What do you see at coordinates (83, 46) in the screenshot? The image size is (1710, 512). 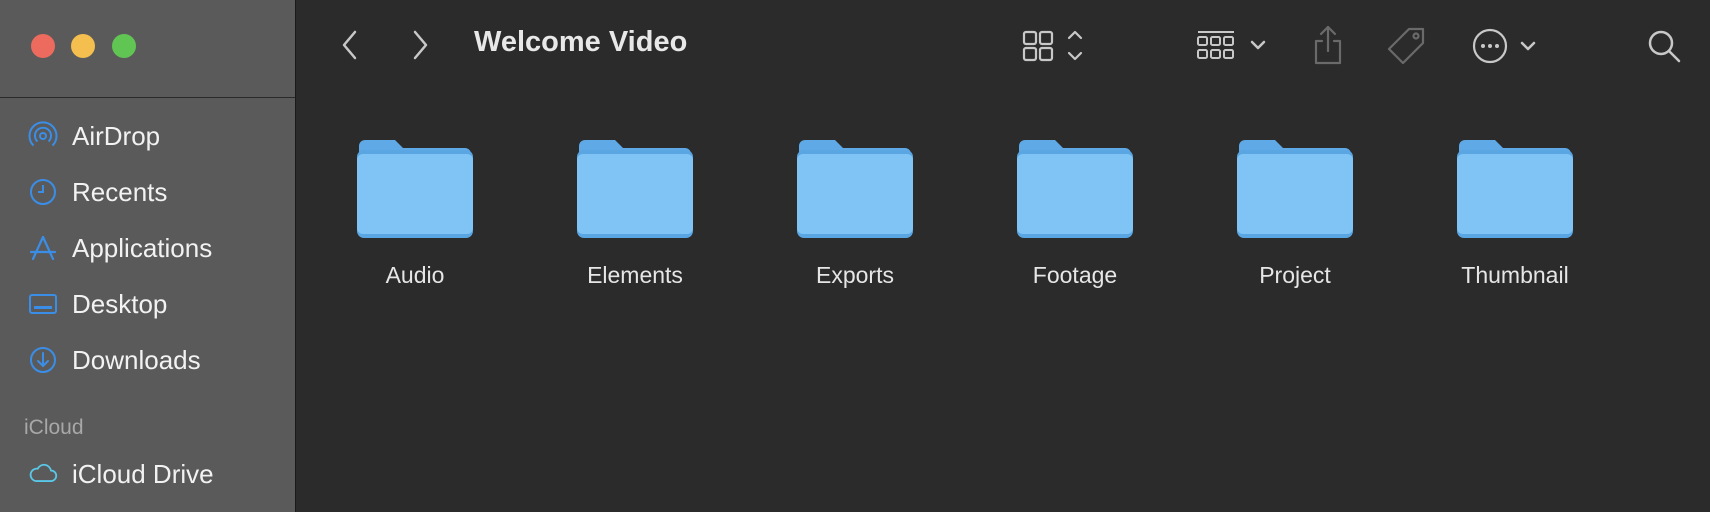 I see `minimize-window-button` at bounding box center [83, 46].